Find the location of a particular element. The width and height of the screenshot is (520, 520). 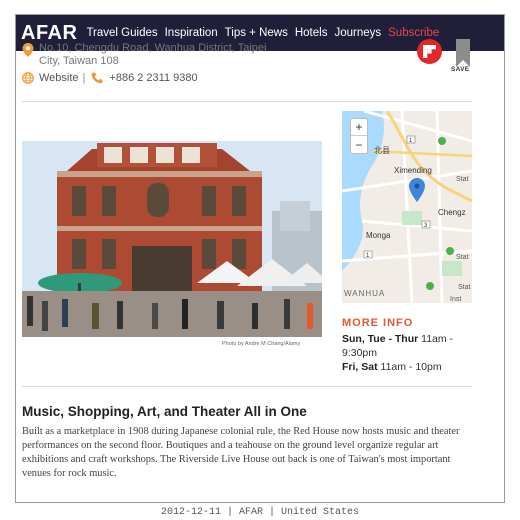

hours-row: Fri, Sat 11am - 10pm is located at coordinates (409, 367).